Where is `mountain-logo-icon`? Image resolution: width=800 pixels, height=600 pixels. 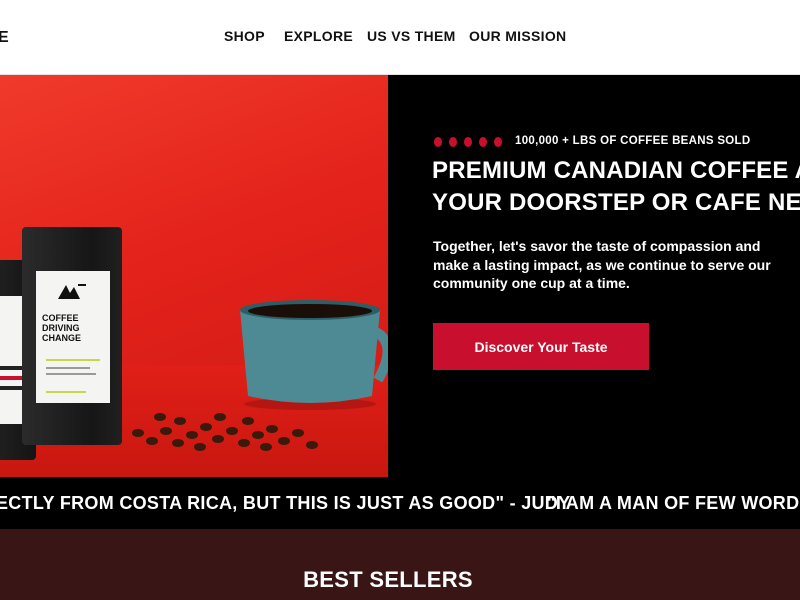 mountain-logo-icon is located at coordinates (72, 291).